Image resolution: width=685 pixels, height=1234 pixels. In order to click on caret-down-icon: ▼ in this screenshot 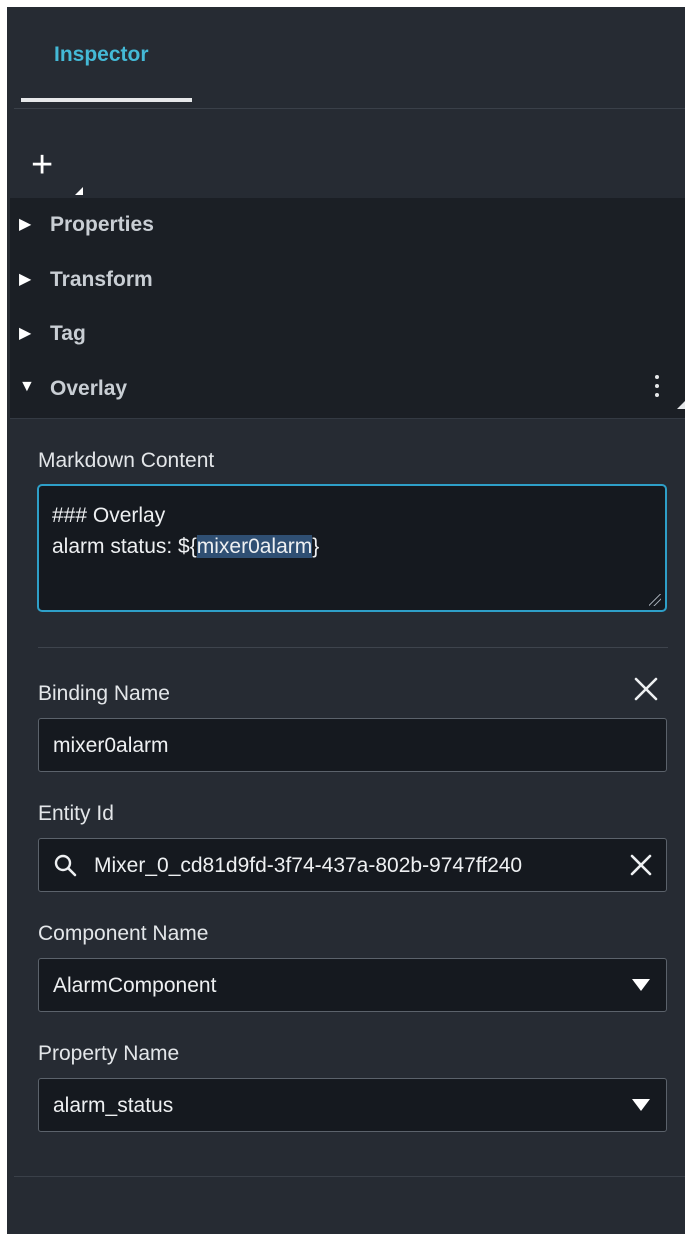, I will do `click(27, 386)`.